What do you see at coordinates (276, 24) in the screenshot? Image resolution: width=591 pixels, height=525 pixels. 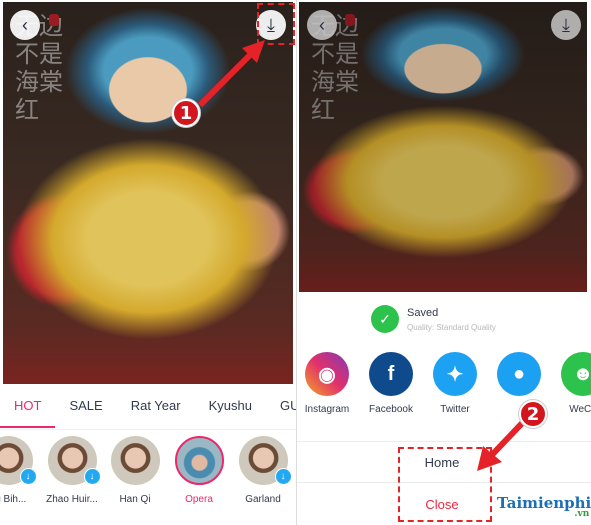 I see `download-highlight-box` at bounding box center [276, 24].